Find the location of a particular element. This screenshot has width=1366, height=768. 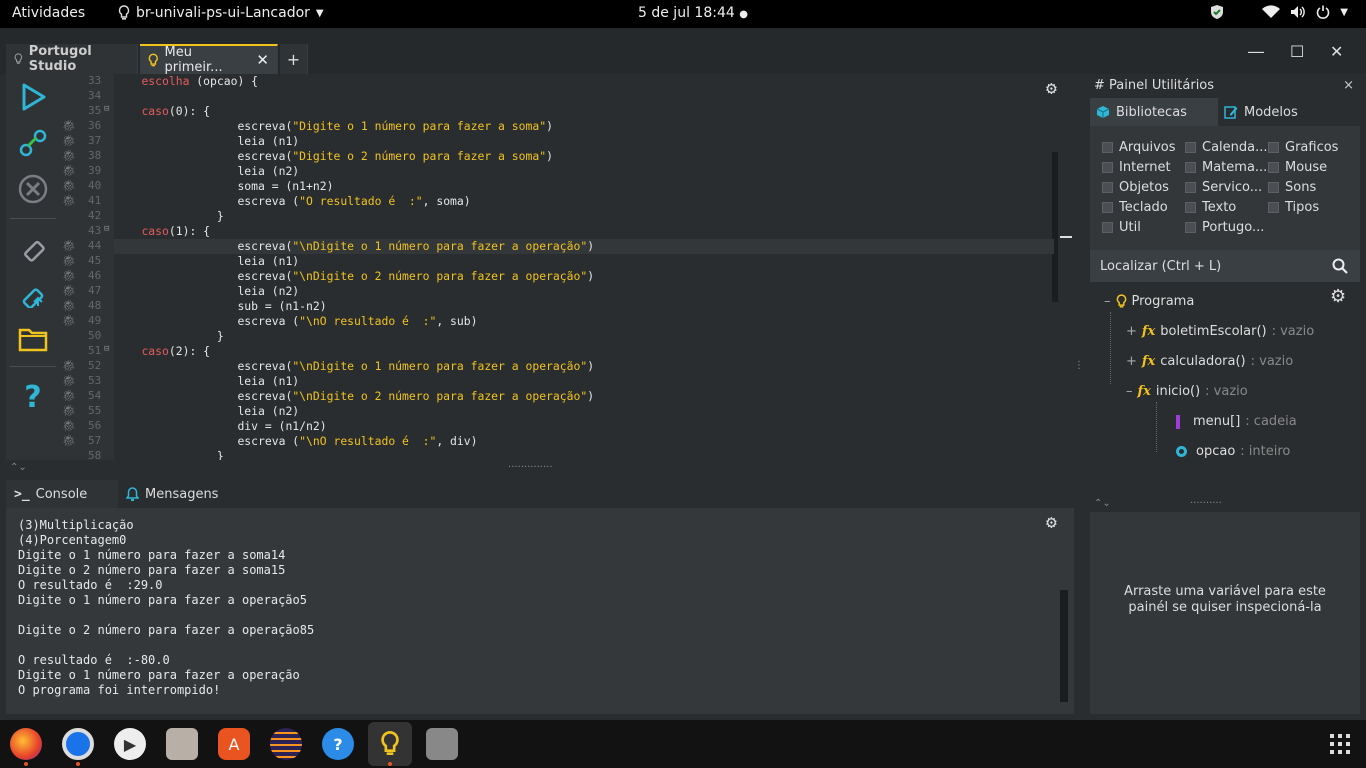

expand-icon: + is located at coordinates (1131, 331).